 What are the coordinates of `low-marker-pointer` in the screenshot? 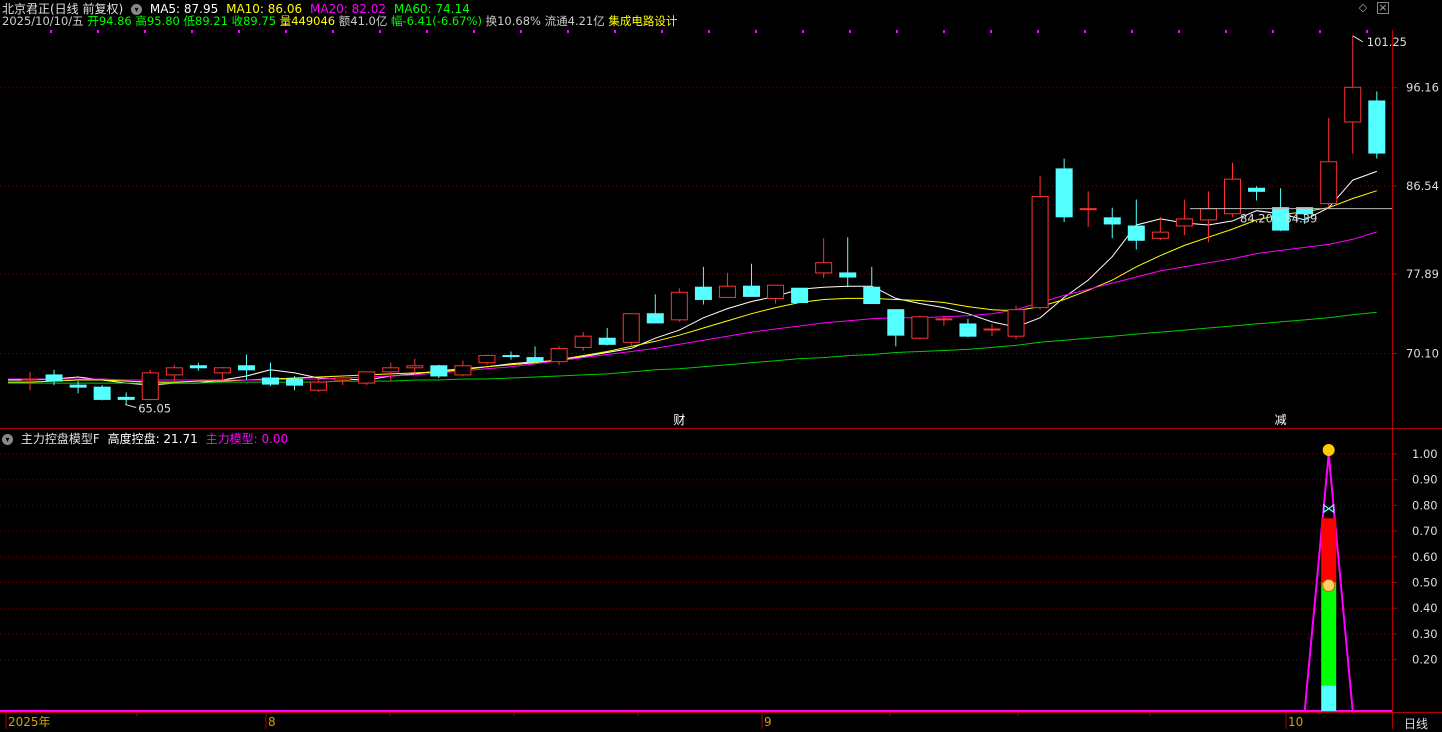 It's located at (131, 406).